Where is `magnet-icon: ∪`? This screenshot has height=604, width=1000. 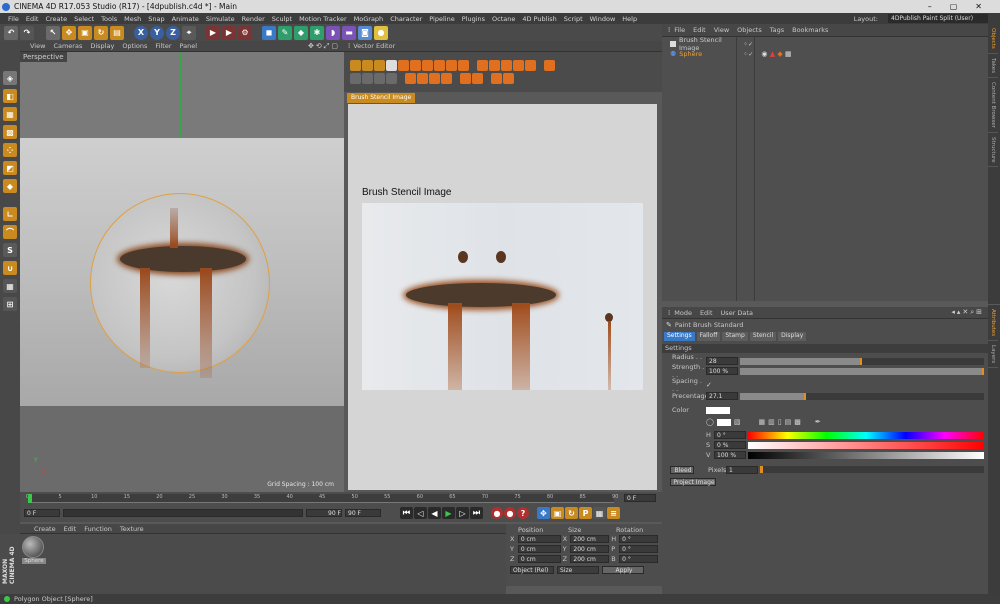 magnet-icon: ∪ is located at coordinates (10, 268).